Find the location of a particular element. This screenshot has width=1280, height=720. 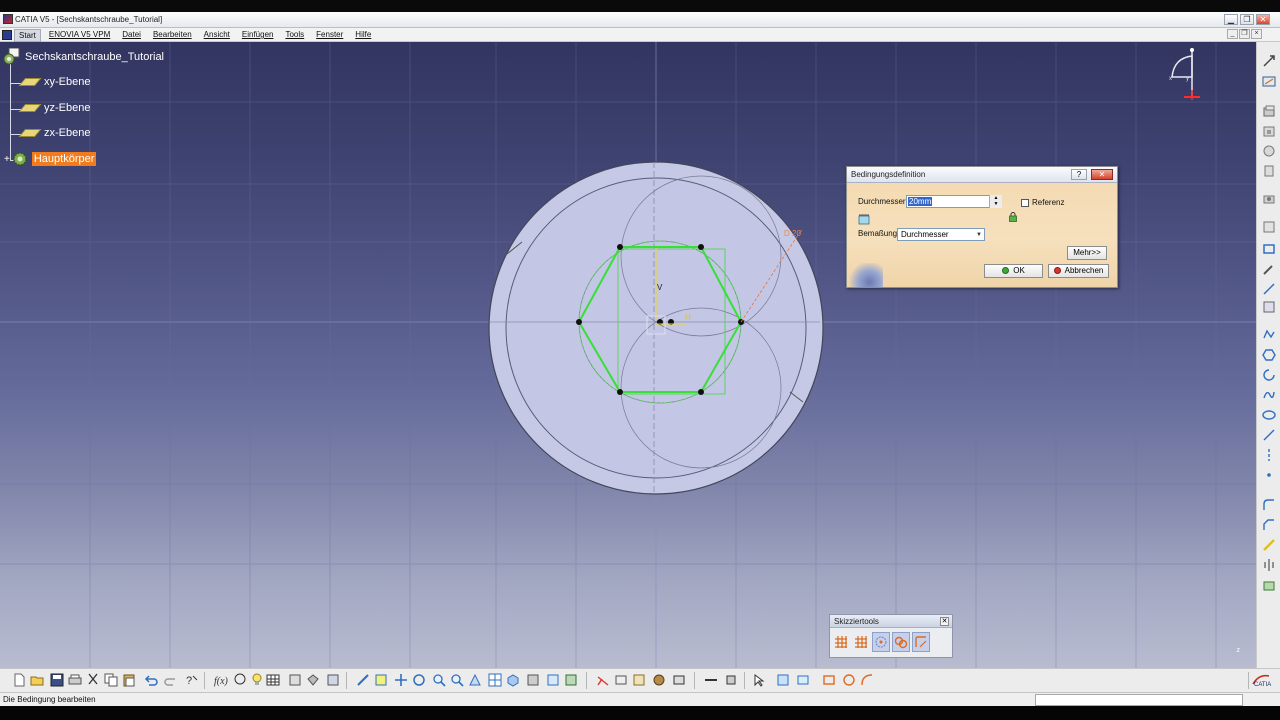

multi-view-icon is located at coordinates (495, 680).